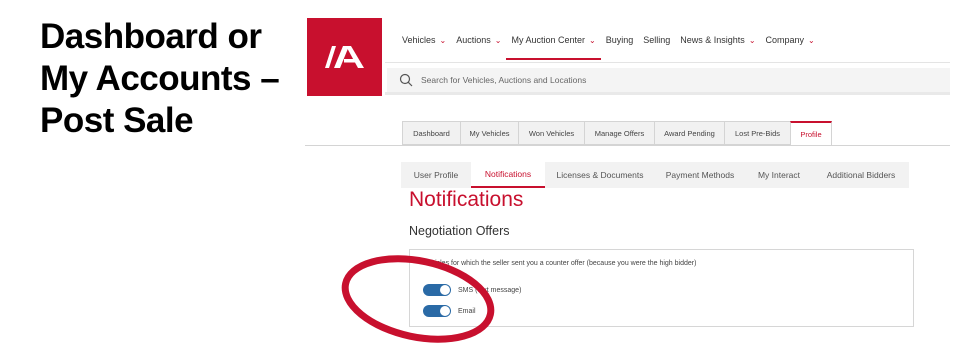 The width and height of the screenshot is (960, 350). Describe the element at coordinates (459, 231) in the screenshot. I see `section-title: Negotiation Offers` at that location.